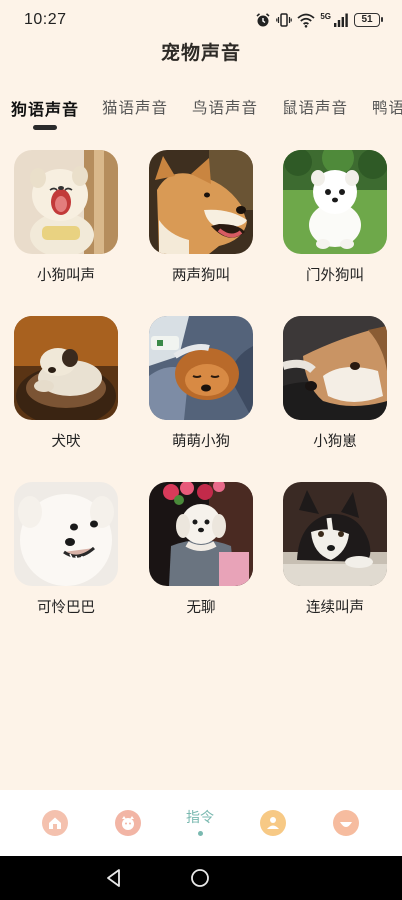 This screenshot has width=402, height=900. I want to click on sound-card: 萌萌小狗, so click(201, 383).